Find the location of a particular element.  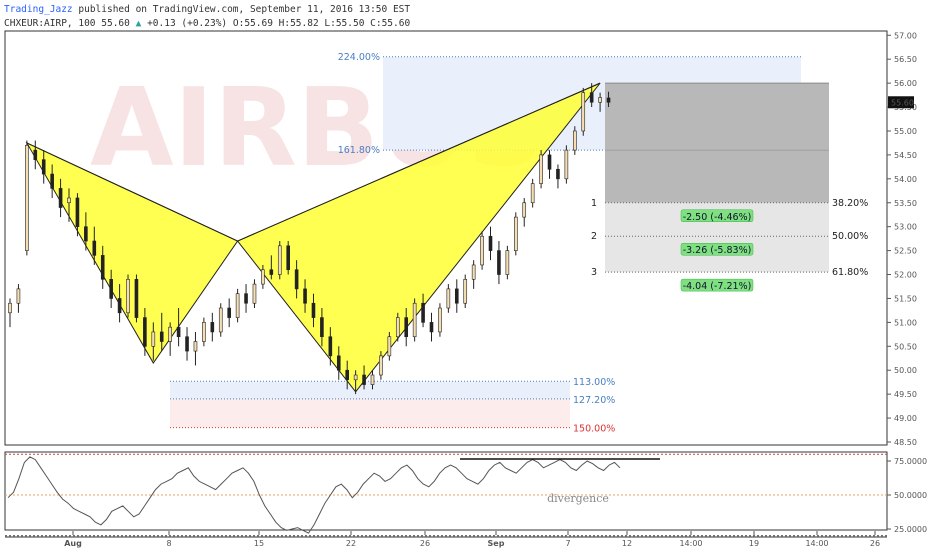

last-price-label: 55.60 is located at coordinates (902, 102).